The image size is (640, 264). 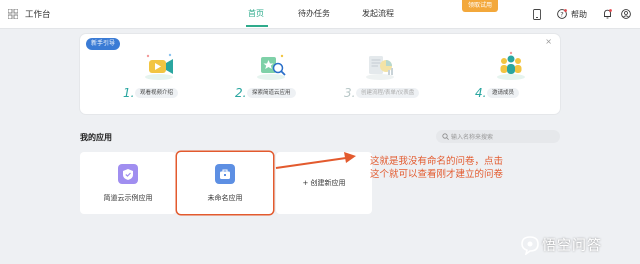 I want to click on step-label: 邀请成员, so click(x=503, y=93).